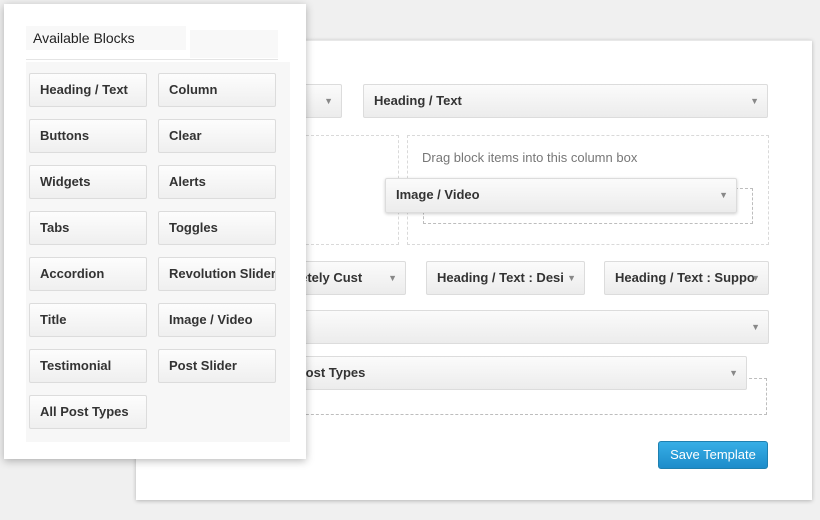  What do you see at coordinates (418, 100) in the screenshot?
I see `row1-heading-select-label: Heading / Text` at bounding box center [418, 100].